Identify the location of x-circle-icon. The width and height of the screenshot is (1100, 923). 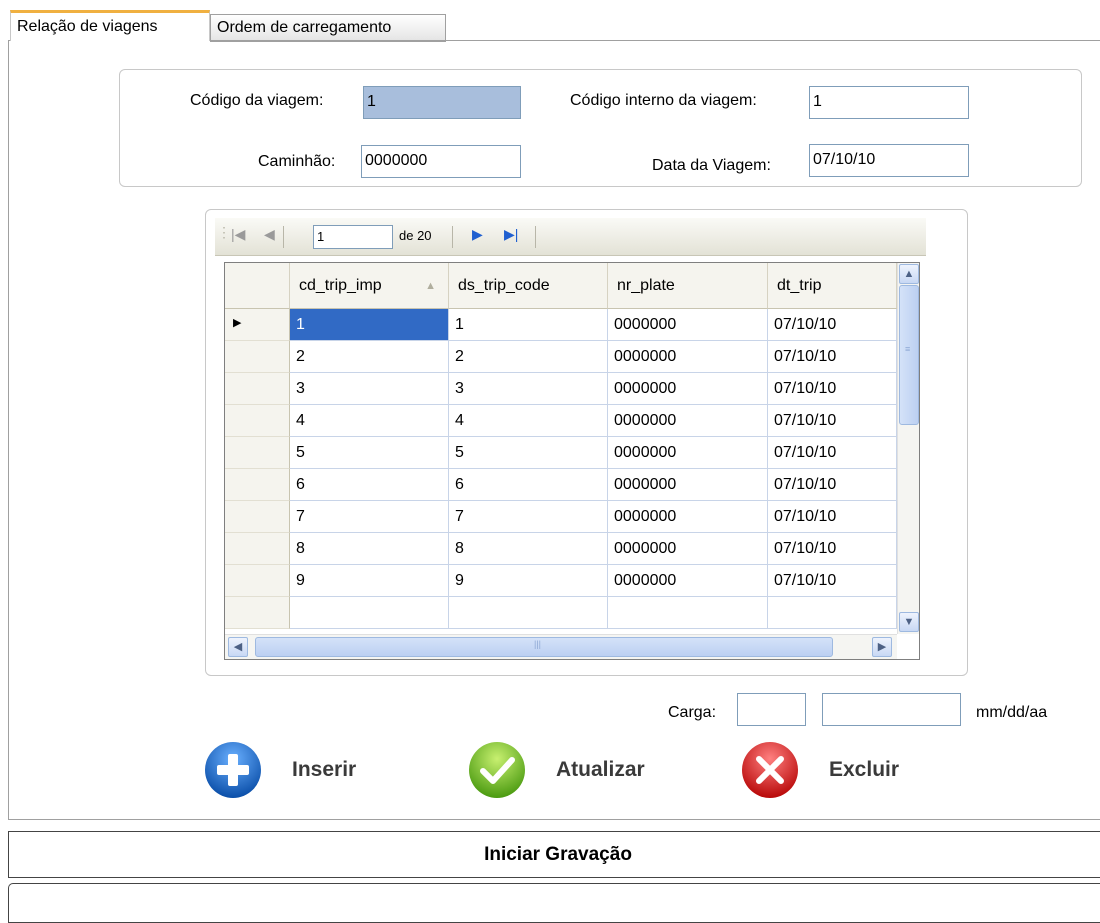
(770, 770).